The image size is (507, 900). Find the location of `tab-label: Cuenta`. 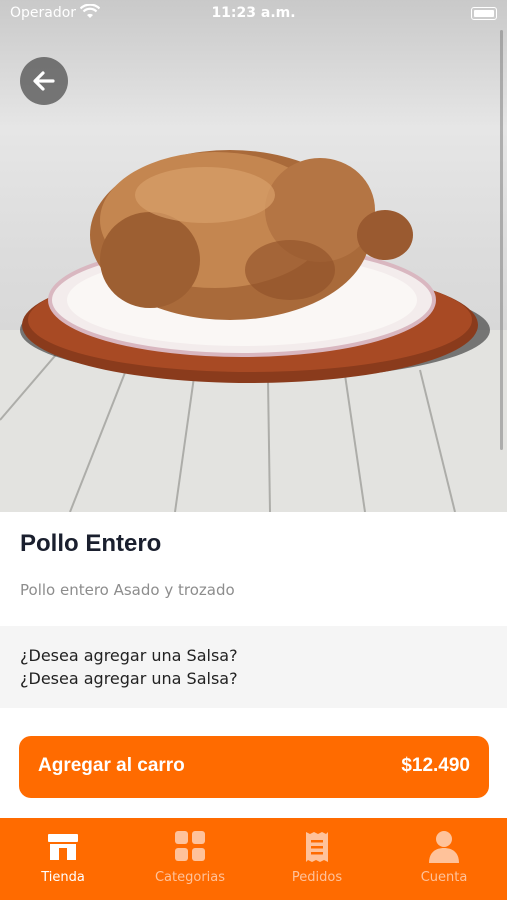

tab-label: Cuenta is located at coordinates (444, 877).